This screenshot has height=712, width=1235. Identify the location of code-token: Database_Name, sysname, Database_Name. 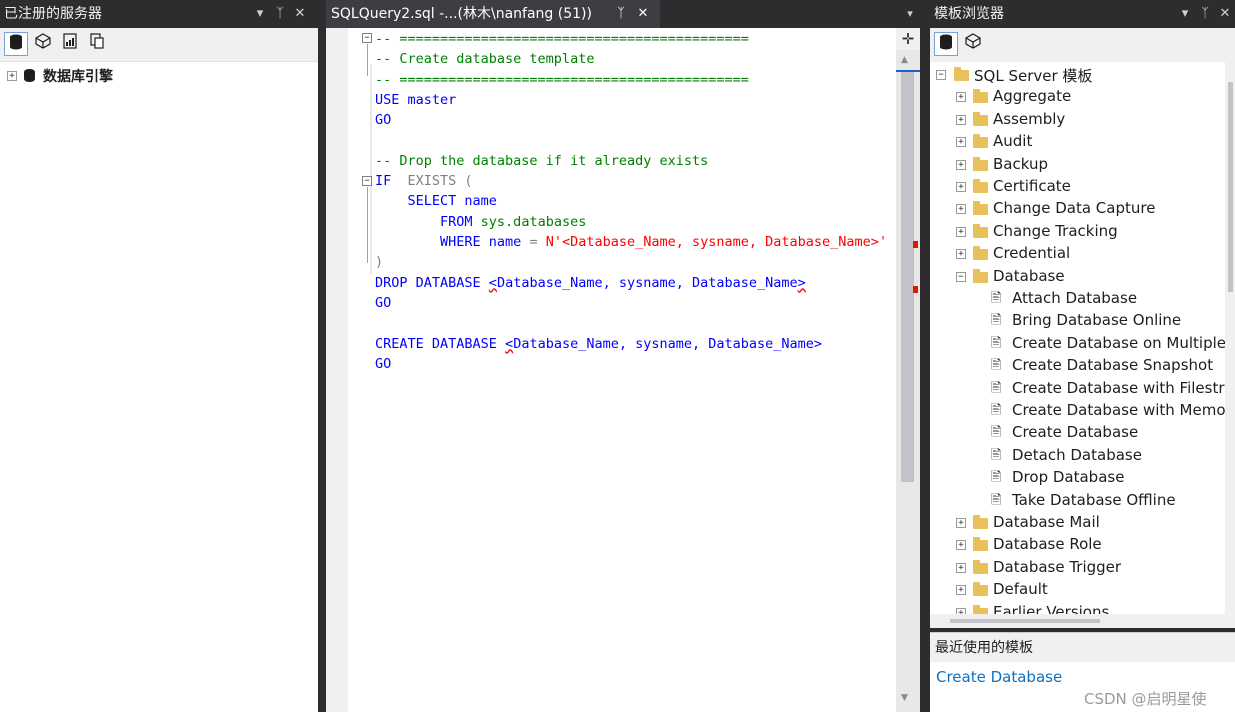
(647, 282).